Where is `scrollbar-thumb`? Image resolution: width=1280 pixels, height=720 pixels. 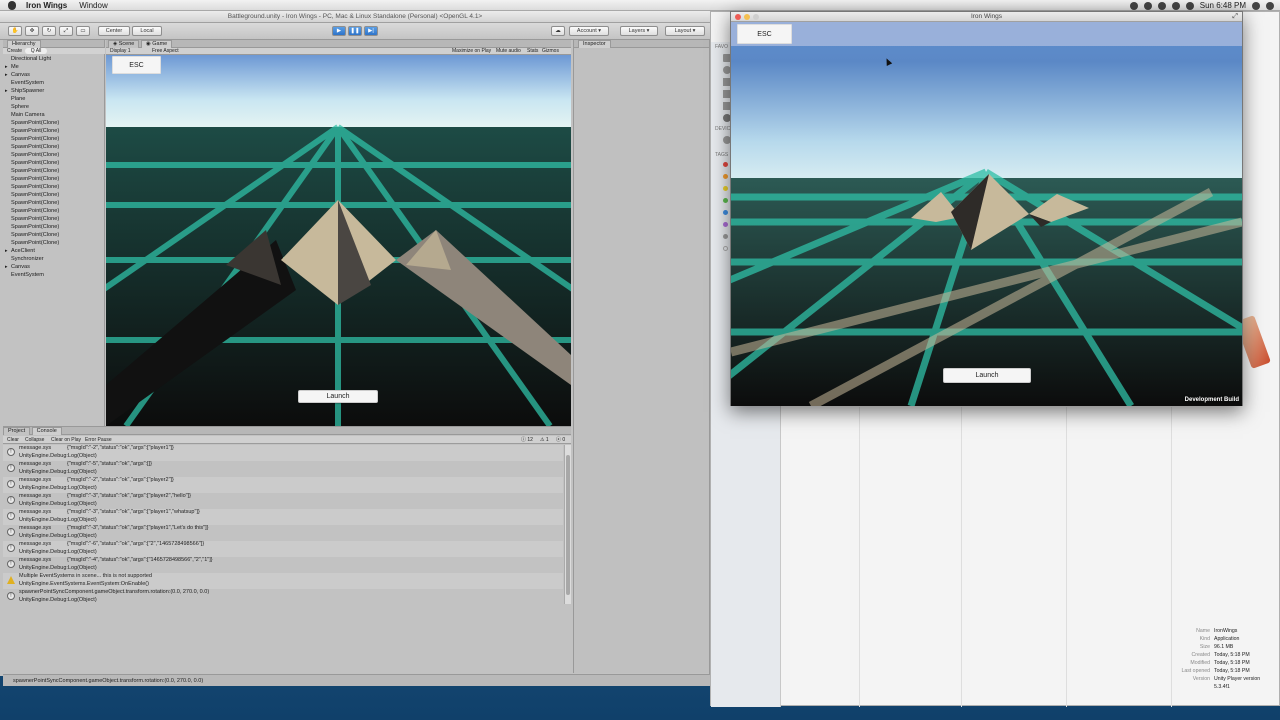
scrollbar-thumb is located at coordinates (568, 525).